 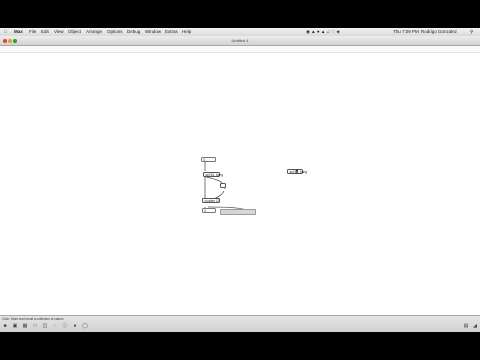 I want to click on search-icon: ⚲, so click(x=471, y=32).